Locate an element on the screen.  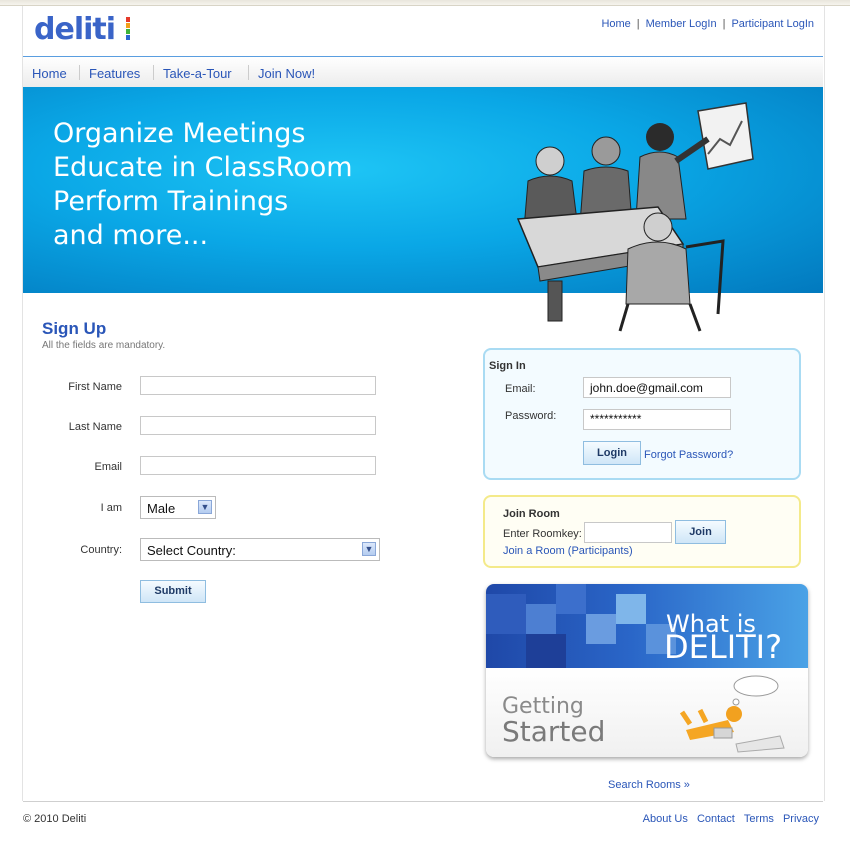
footer-link-privacy: Privacy is located at coordinates (801, 819).